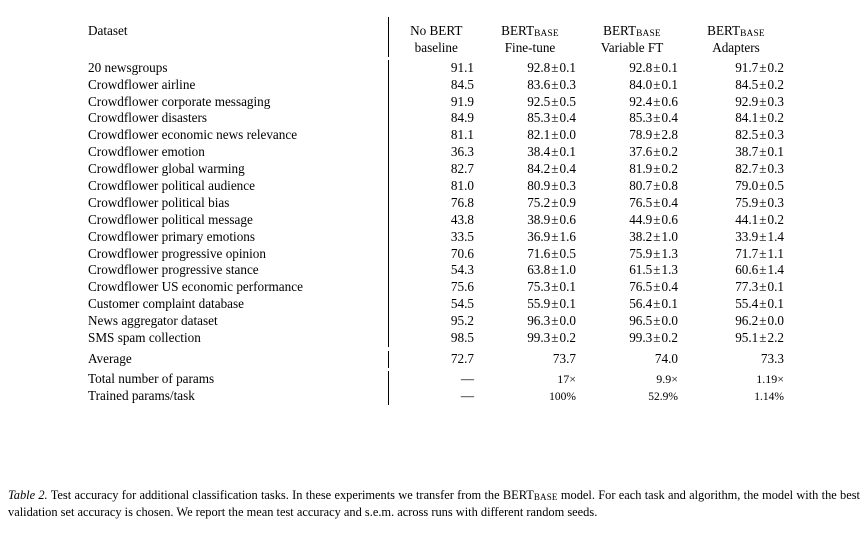 The width and height of the screenshot is (865, 547). What do you see at coordinates (741, 169) in the screenshot?
I see `cell-adapters: 82.7±0.3` at bounding box center [741, 169].